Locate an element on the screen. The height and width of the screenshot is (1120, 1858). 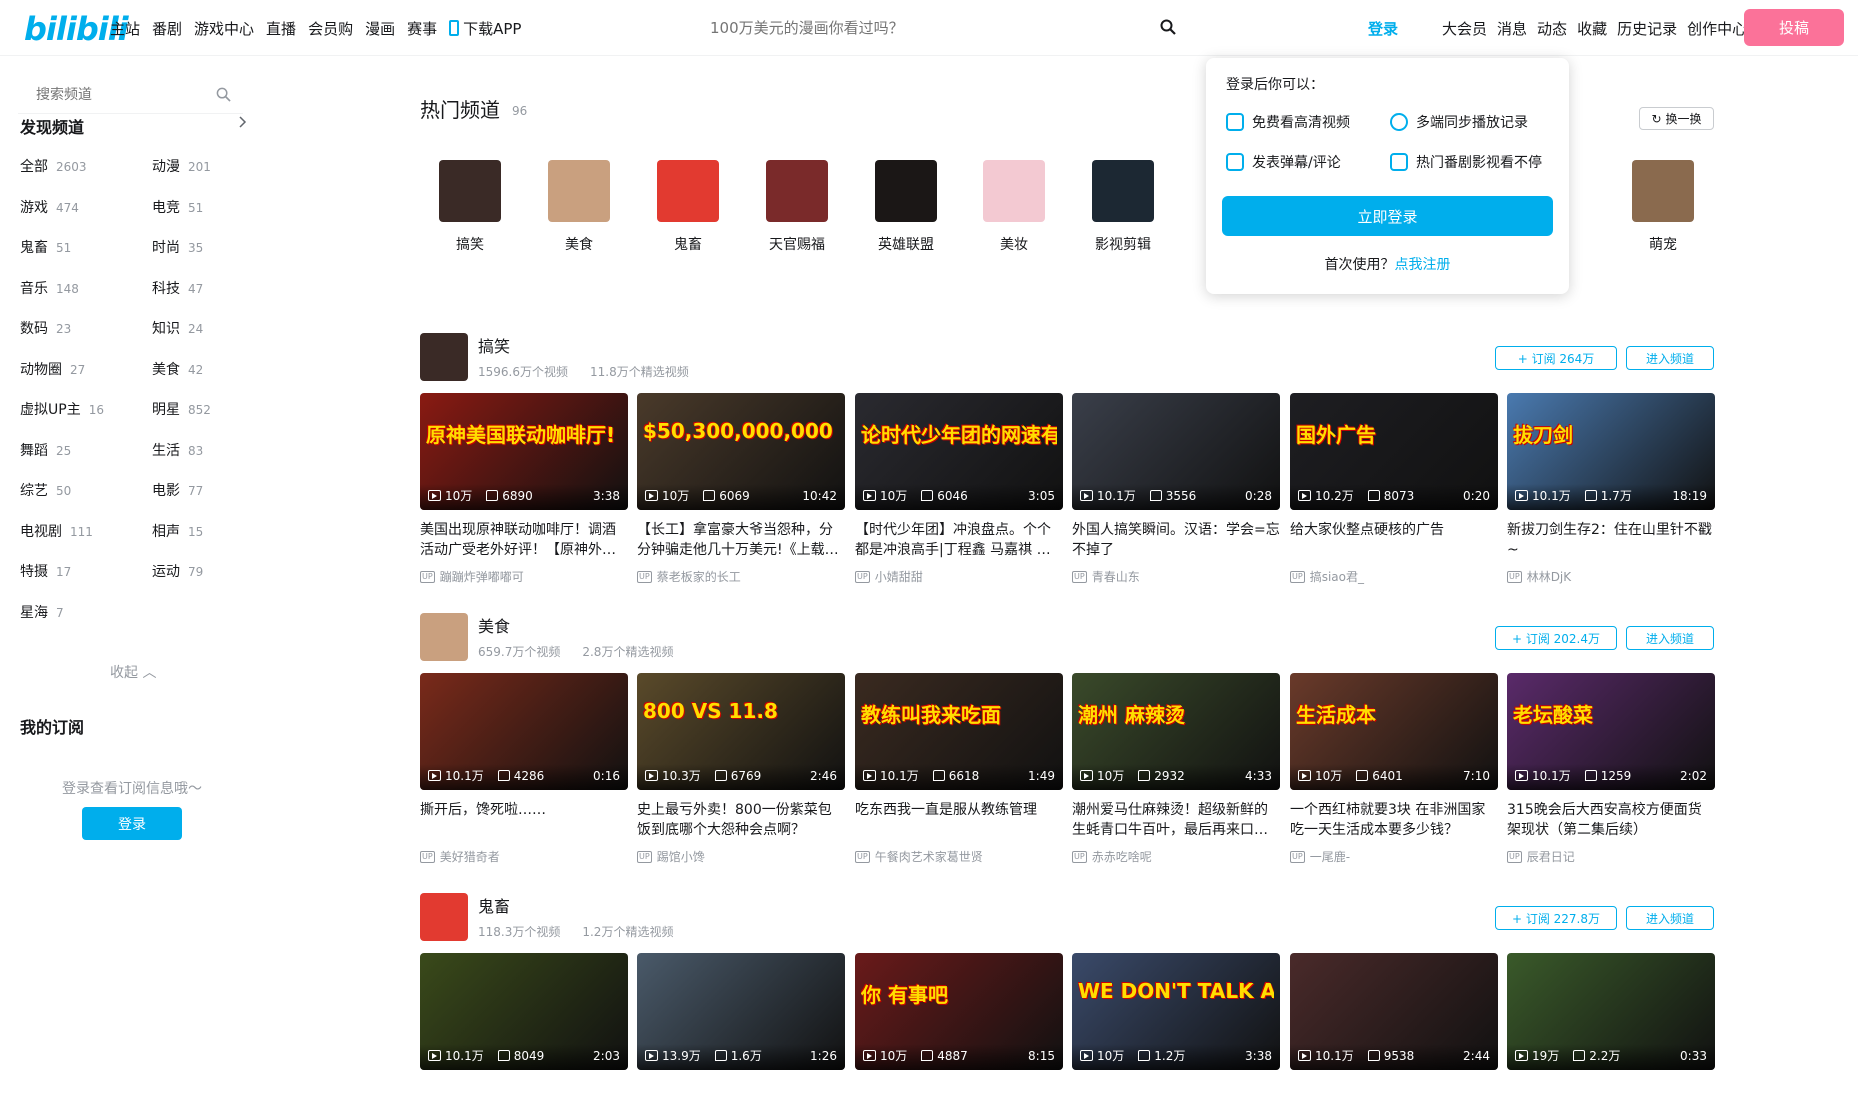
user-nav-item: 消息 is located at coordinates (1512, 28).